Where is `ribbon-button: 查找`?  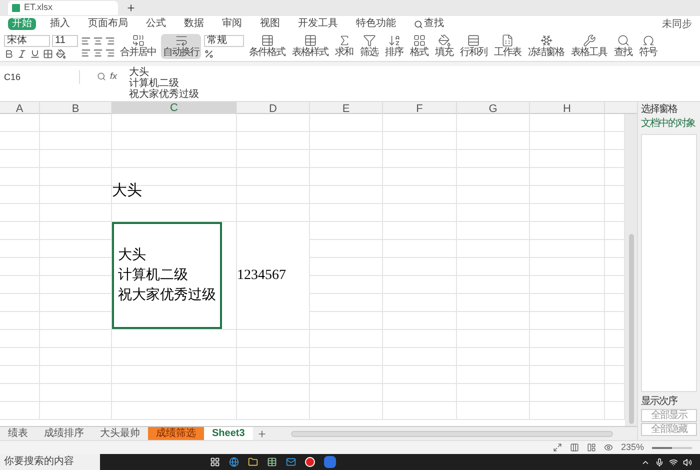 ribbon-button: 查找 is located at coordinates (623, 46).